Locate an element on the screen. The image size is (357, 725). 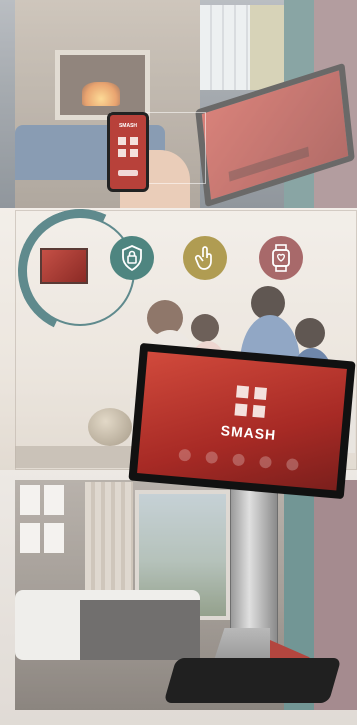
phone-brand-text: SMASH is located at coordinates (128, 126).